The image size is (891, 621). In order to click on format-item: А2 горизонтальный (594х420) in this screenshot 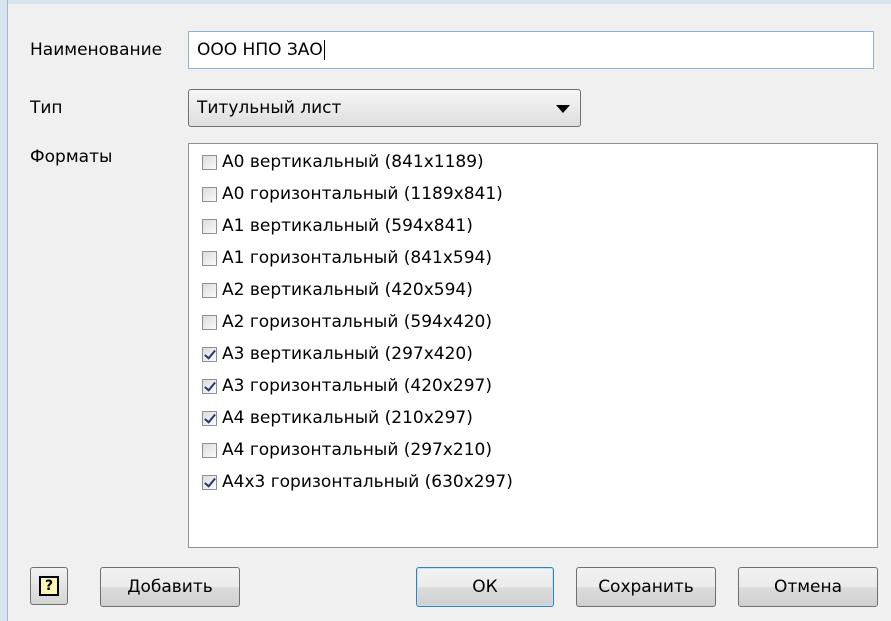, I will do `click(347, 322)`.